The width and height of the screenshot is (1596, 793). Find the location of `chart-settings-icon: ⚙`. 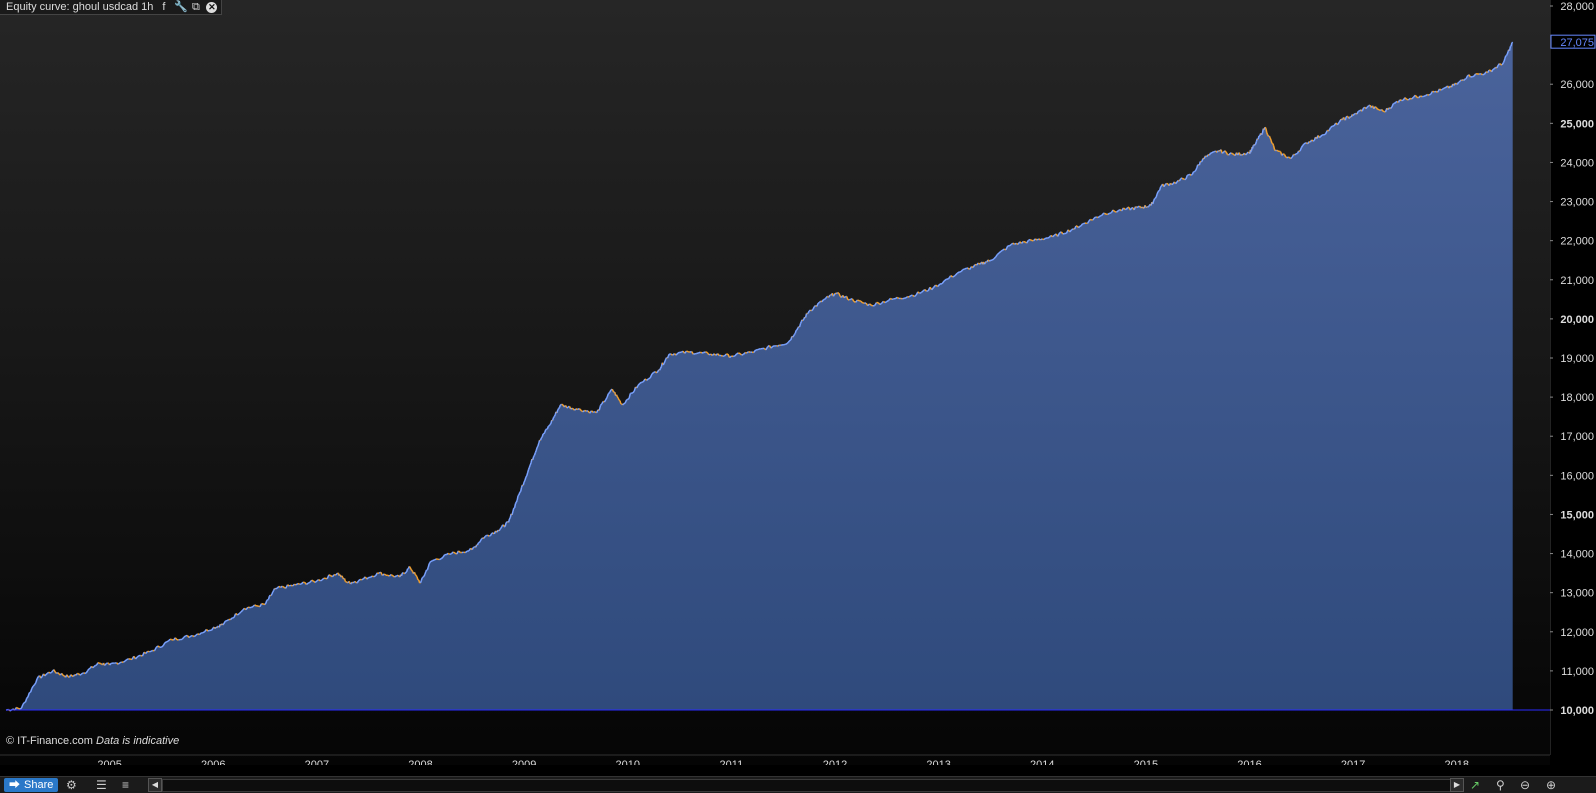

chart-settings-icon: ⚙ is located at coordinates (71, 785).